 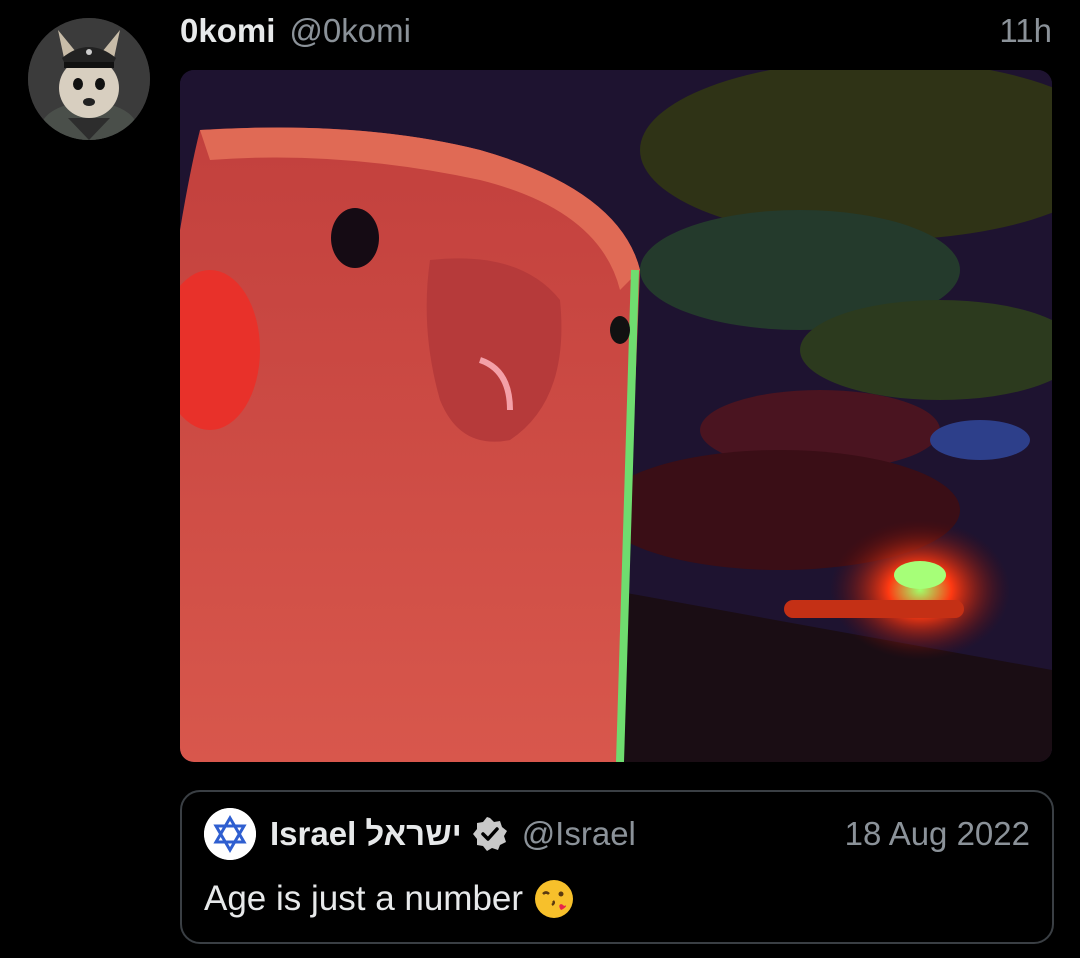 I want to click on tweet-header: 0komi @0komi 11h, so click(x=616, y=33).